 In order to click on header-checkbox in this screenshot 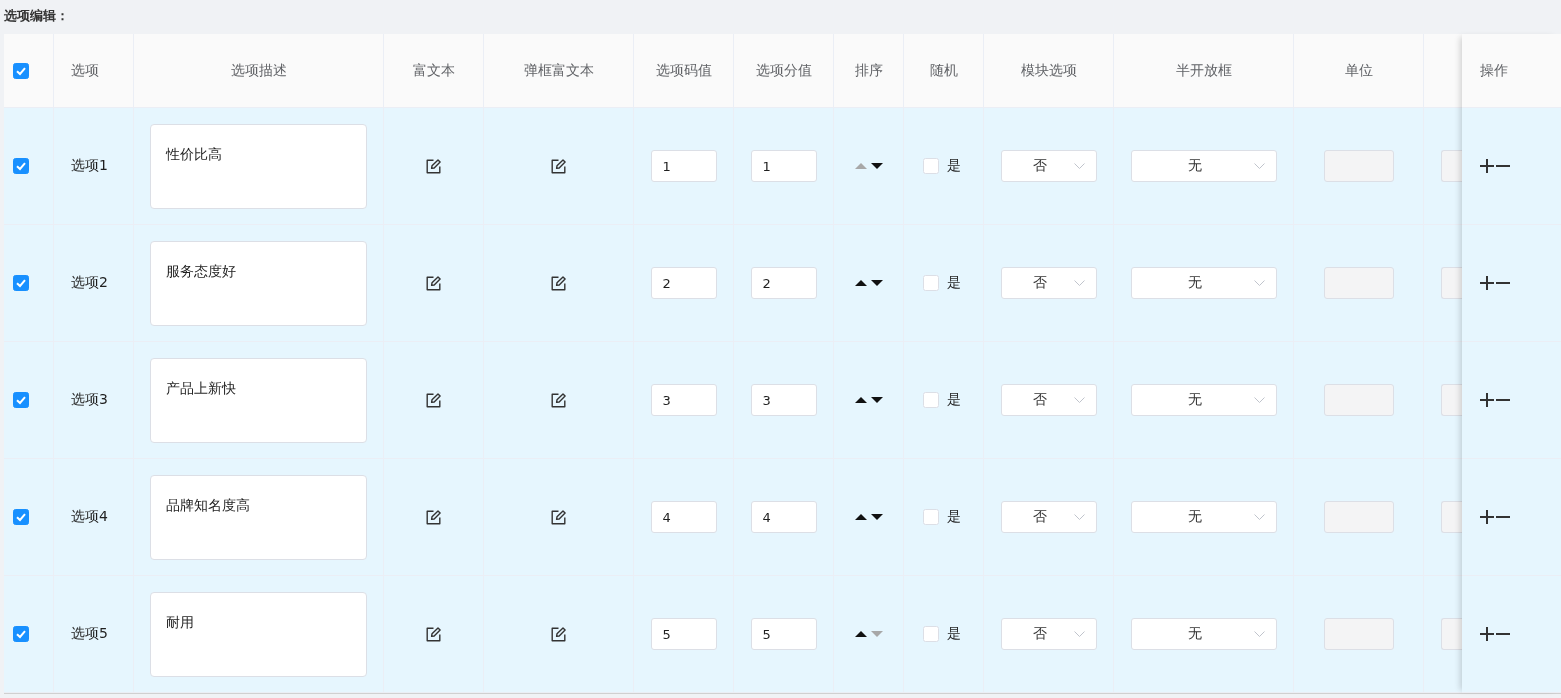, I will do `click(21, 70)`.